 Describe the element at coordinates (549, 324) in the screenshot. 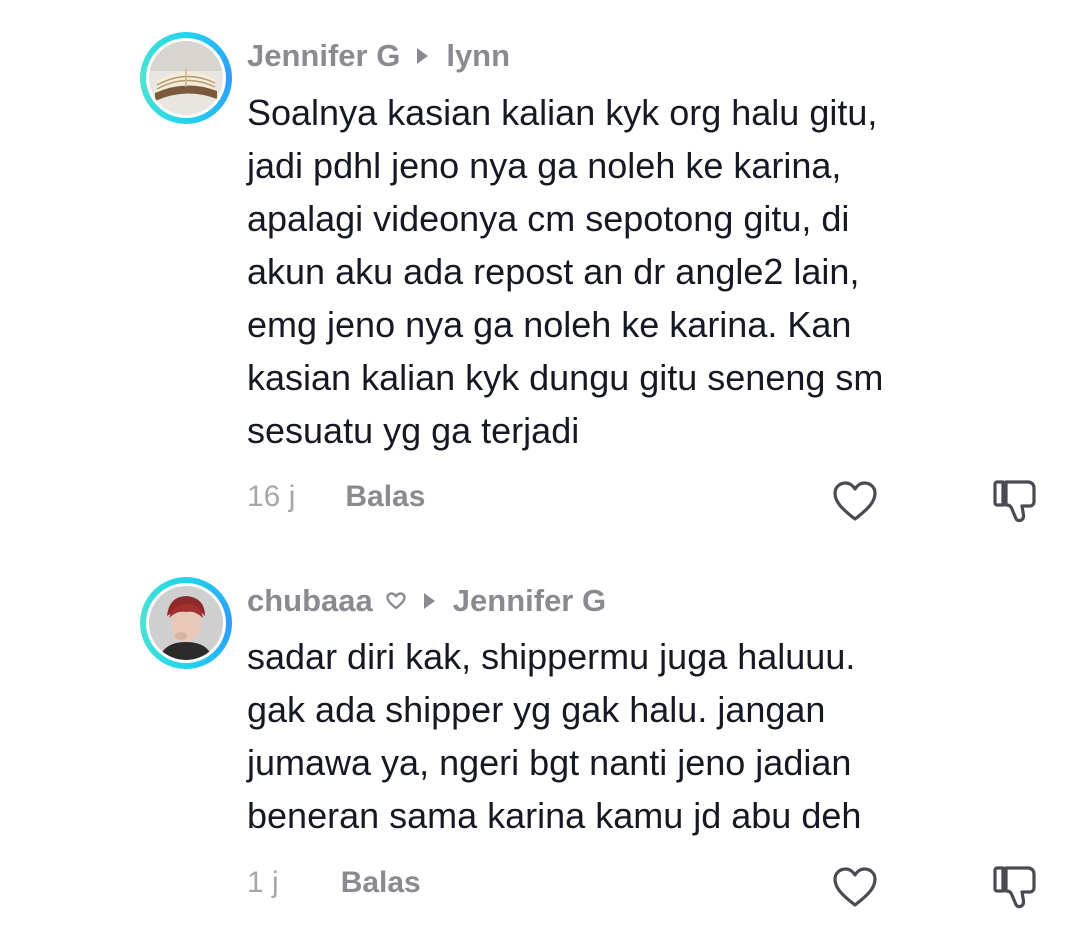

I see `comment-line: emg jeno nya ga noleh ke karina. Kan` at that location.